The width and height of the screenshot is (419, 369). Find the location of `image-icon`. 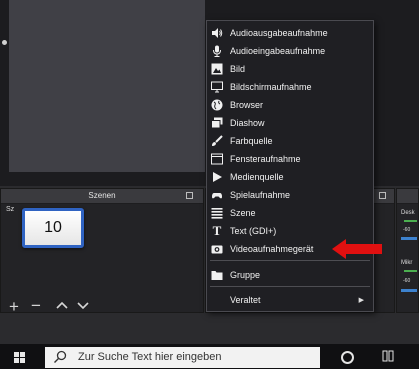

image-icon is located at coordinates (217, 69).